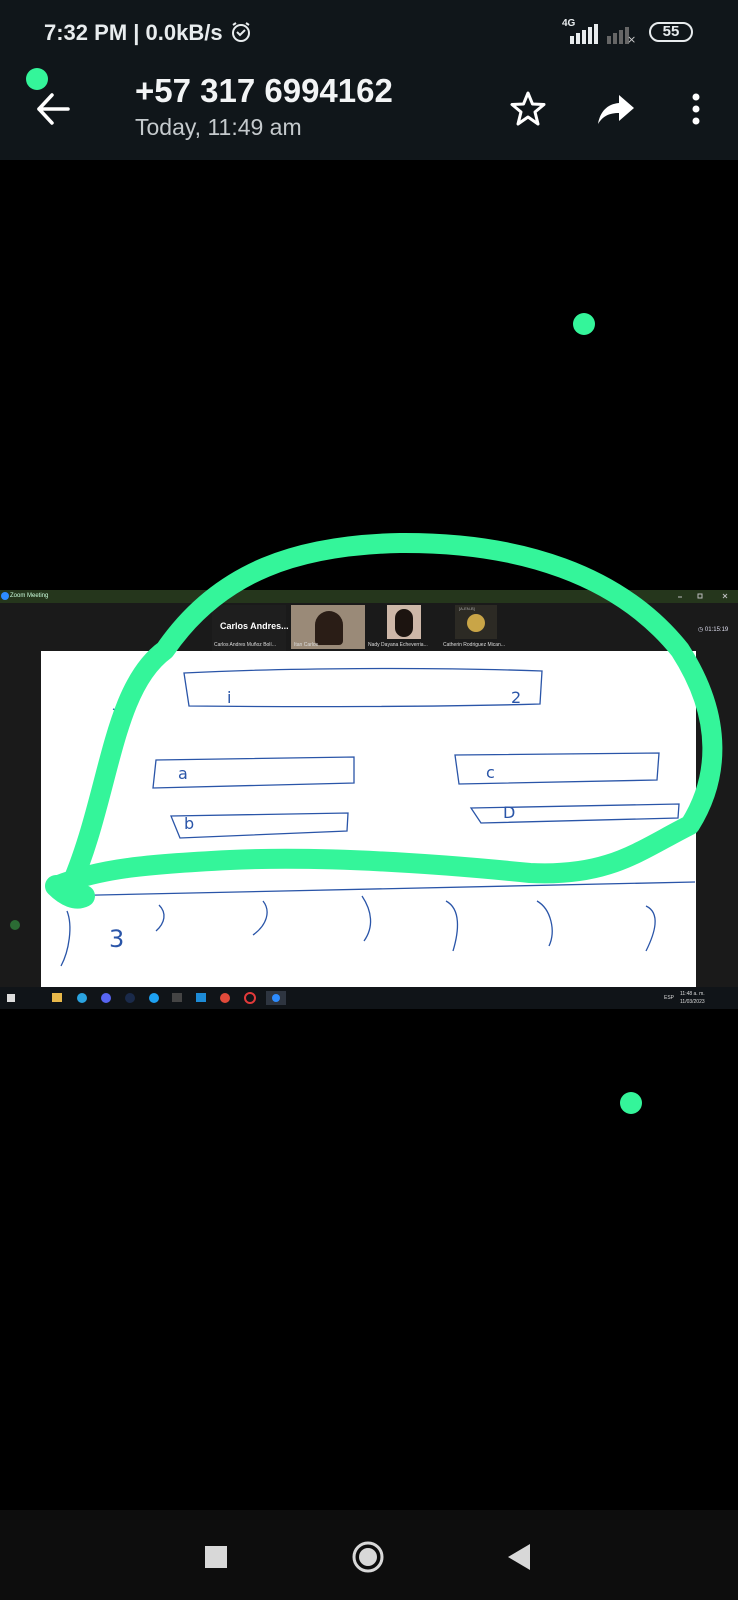  I want to click on recents-button, so click(216, 1557).